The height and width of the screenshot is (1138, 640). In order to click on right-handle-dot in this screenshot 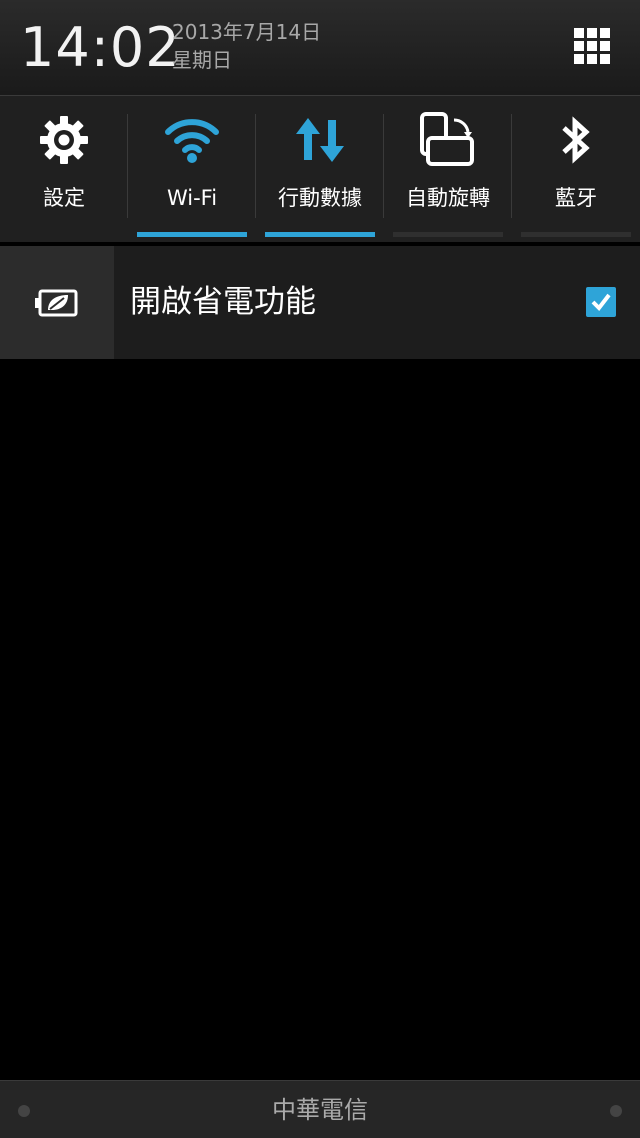, I will do `click(616, 1111)`.